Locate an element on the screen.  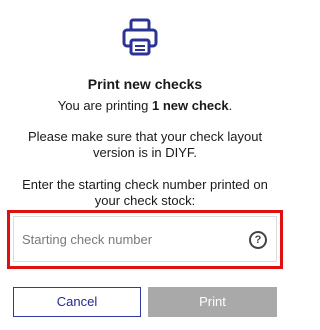
starting-check-number-input is located at coordinates (127, 239).